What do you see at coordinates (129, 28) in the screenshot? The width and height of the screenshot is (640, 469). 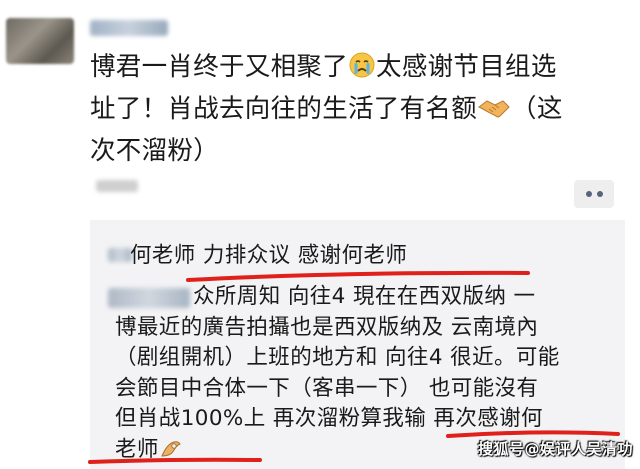 I see `username-blurred` at bounding box center [129, 28].